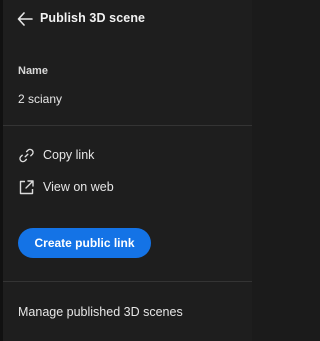 The image size is (320, 341). I want to click on copy-link-label: Copy link, so click(69, 155).